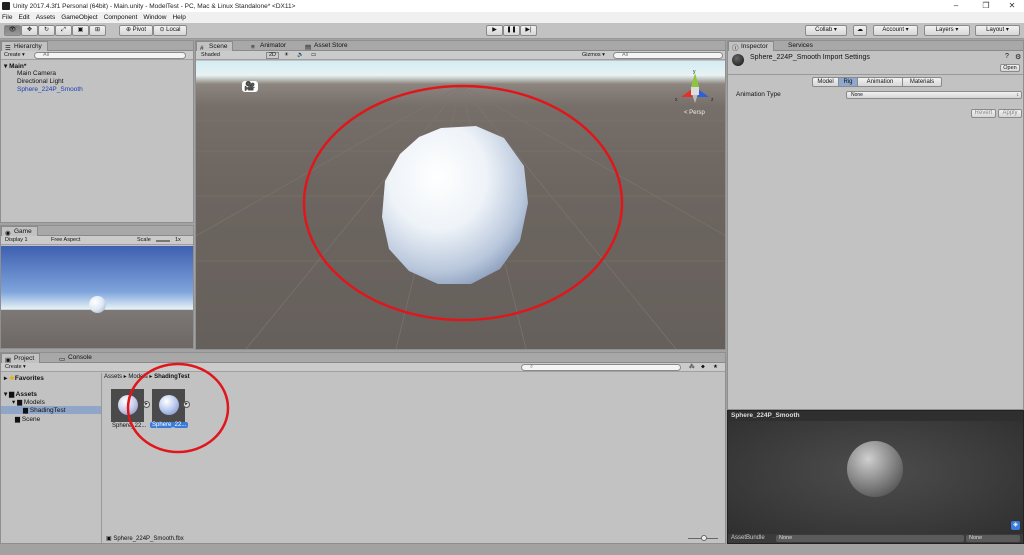 This screenshot has height=555, width=1024. Describe the element at coordinates (993, 538) in the screenshot. I see `assetbundle-variant-dropdown: None` at that location.